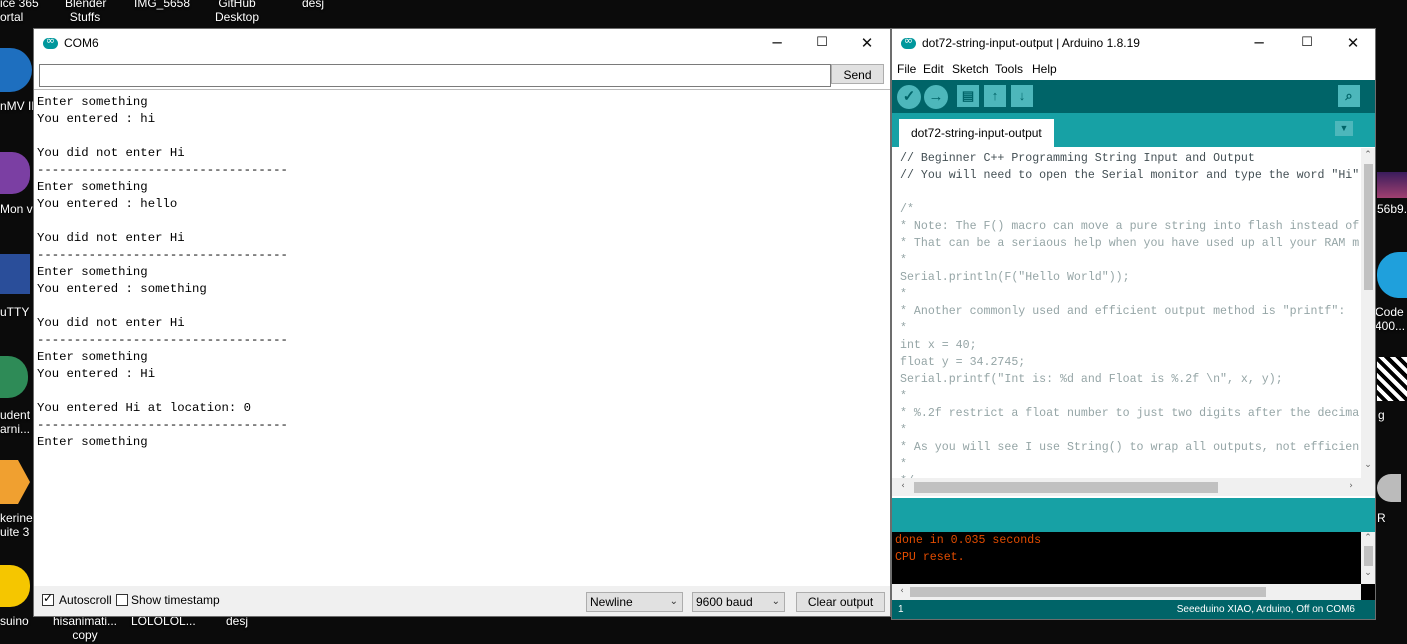 The width and height of the screenshot is (1407, 644). Describe the element at coordinates (15, 482) in the screenshot. I see `hexagon-app-icon` at that location.